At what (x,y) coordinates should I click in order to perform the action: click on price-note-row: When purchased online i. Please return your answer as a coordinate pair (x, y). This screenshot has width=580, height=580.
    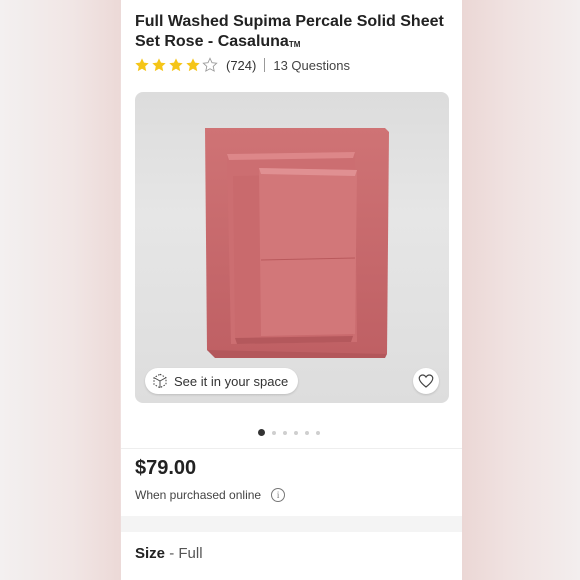
    Looking at the image, I should click on (210, 495).